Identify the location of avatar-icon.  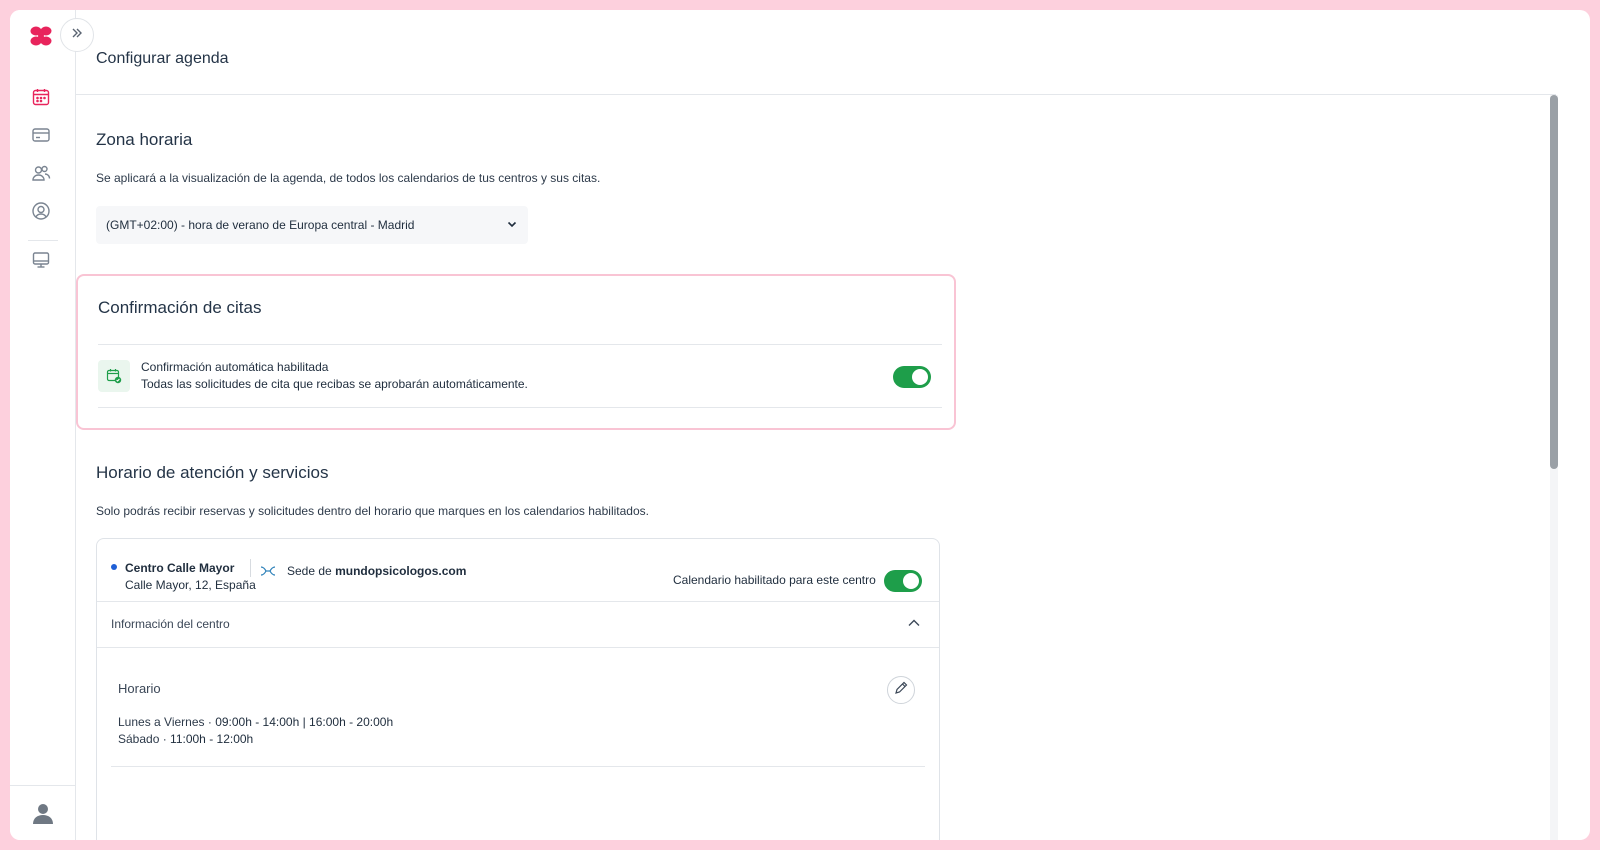
(43, 814).